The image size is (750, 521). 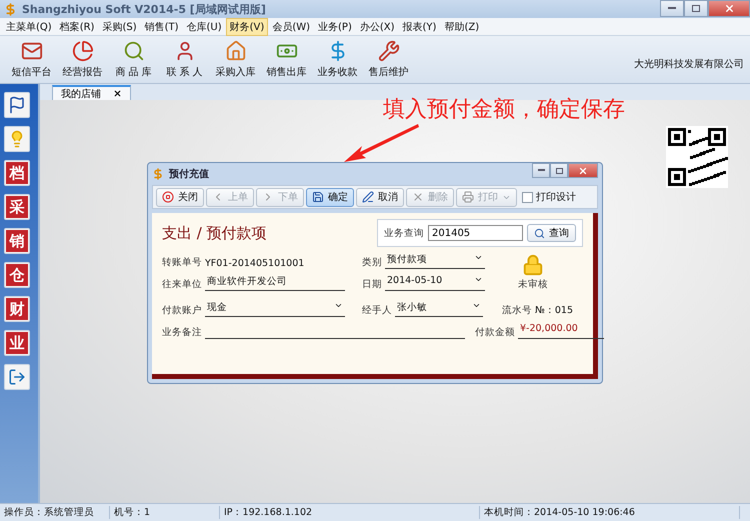 What do you see at coordinates (561, 331) in the screenshot?
I see `input-field: ¥-20,000.00` at bounding box center [561, 331].